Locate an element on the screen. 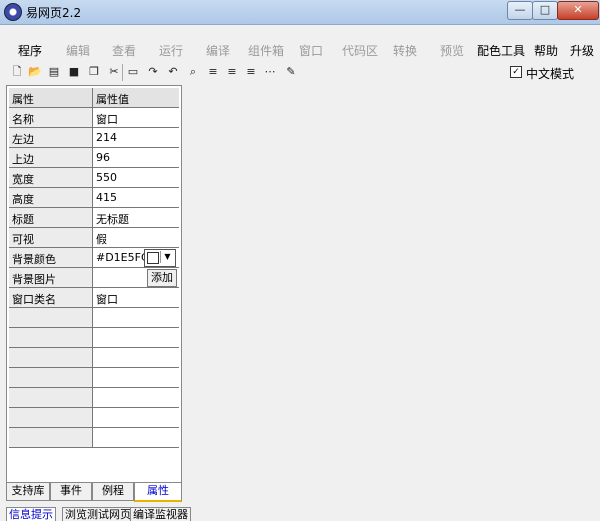 The height and width of the screenshot is (521, 600). tab-events: 事件 is located at coordinates (71, 491).